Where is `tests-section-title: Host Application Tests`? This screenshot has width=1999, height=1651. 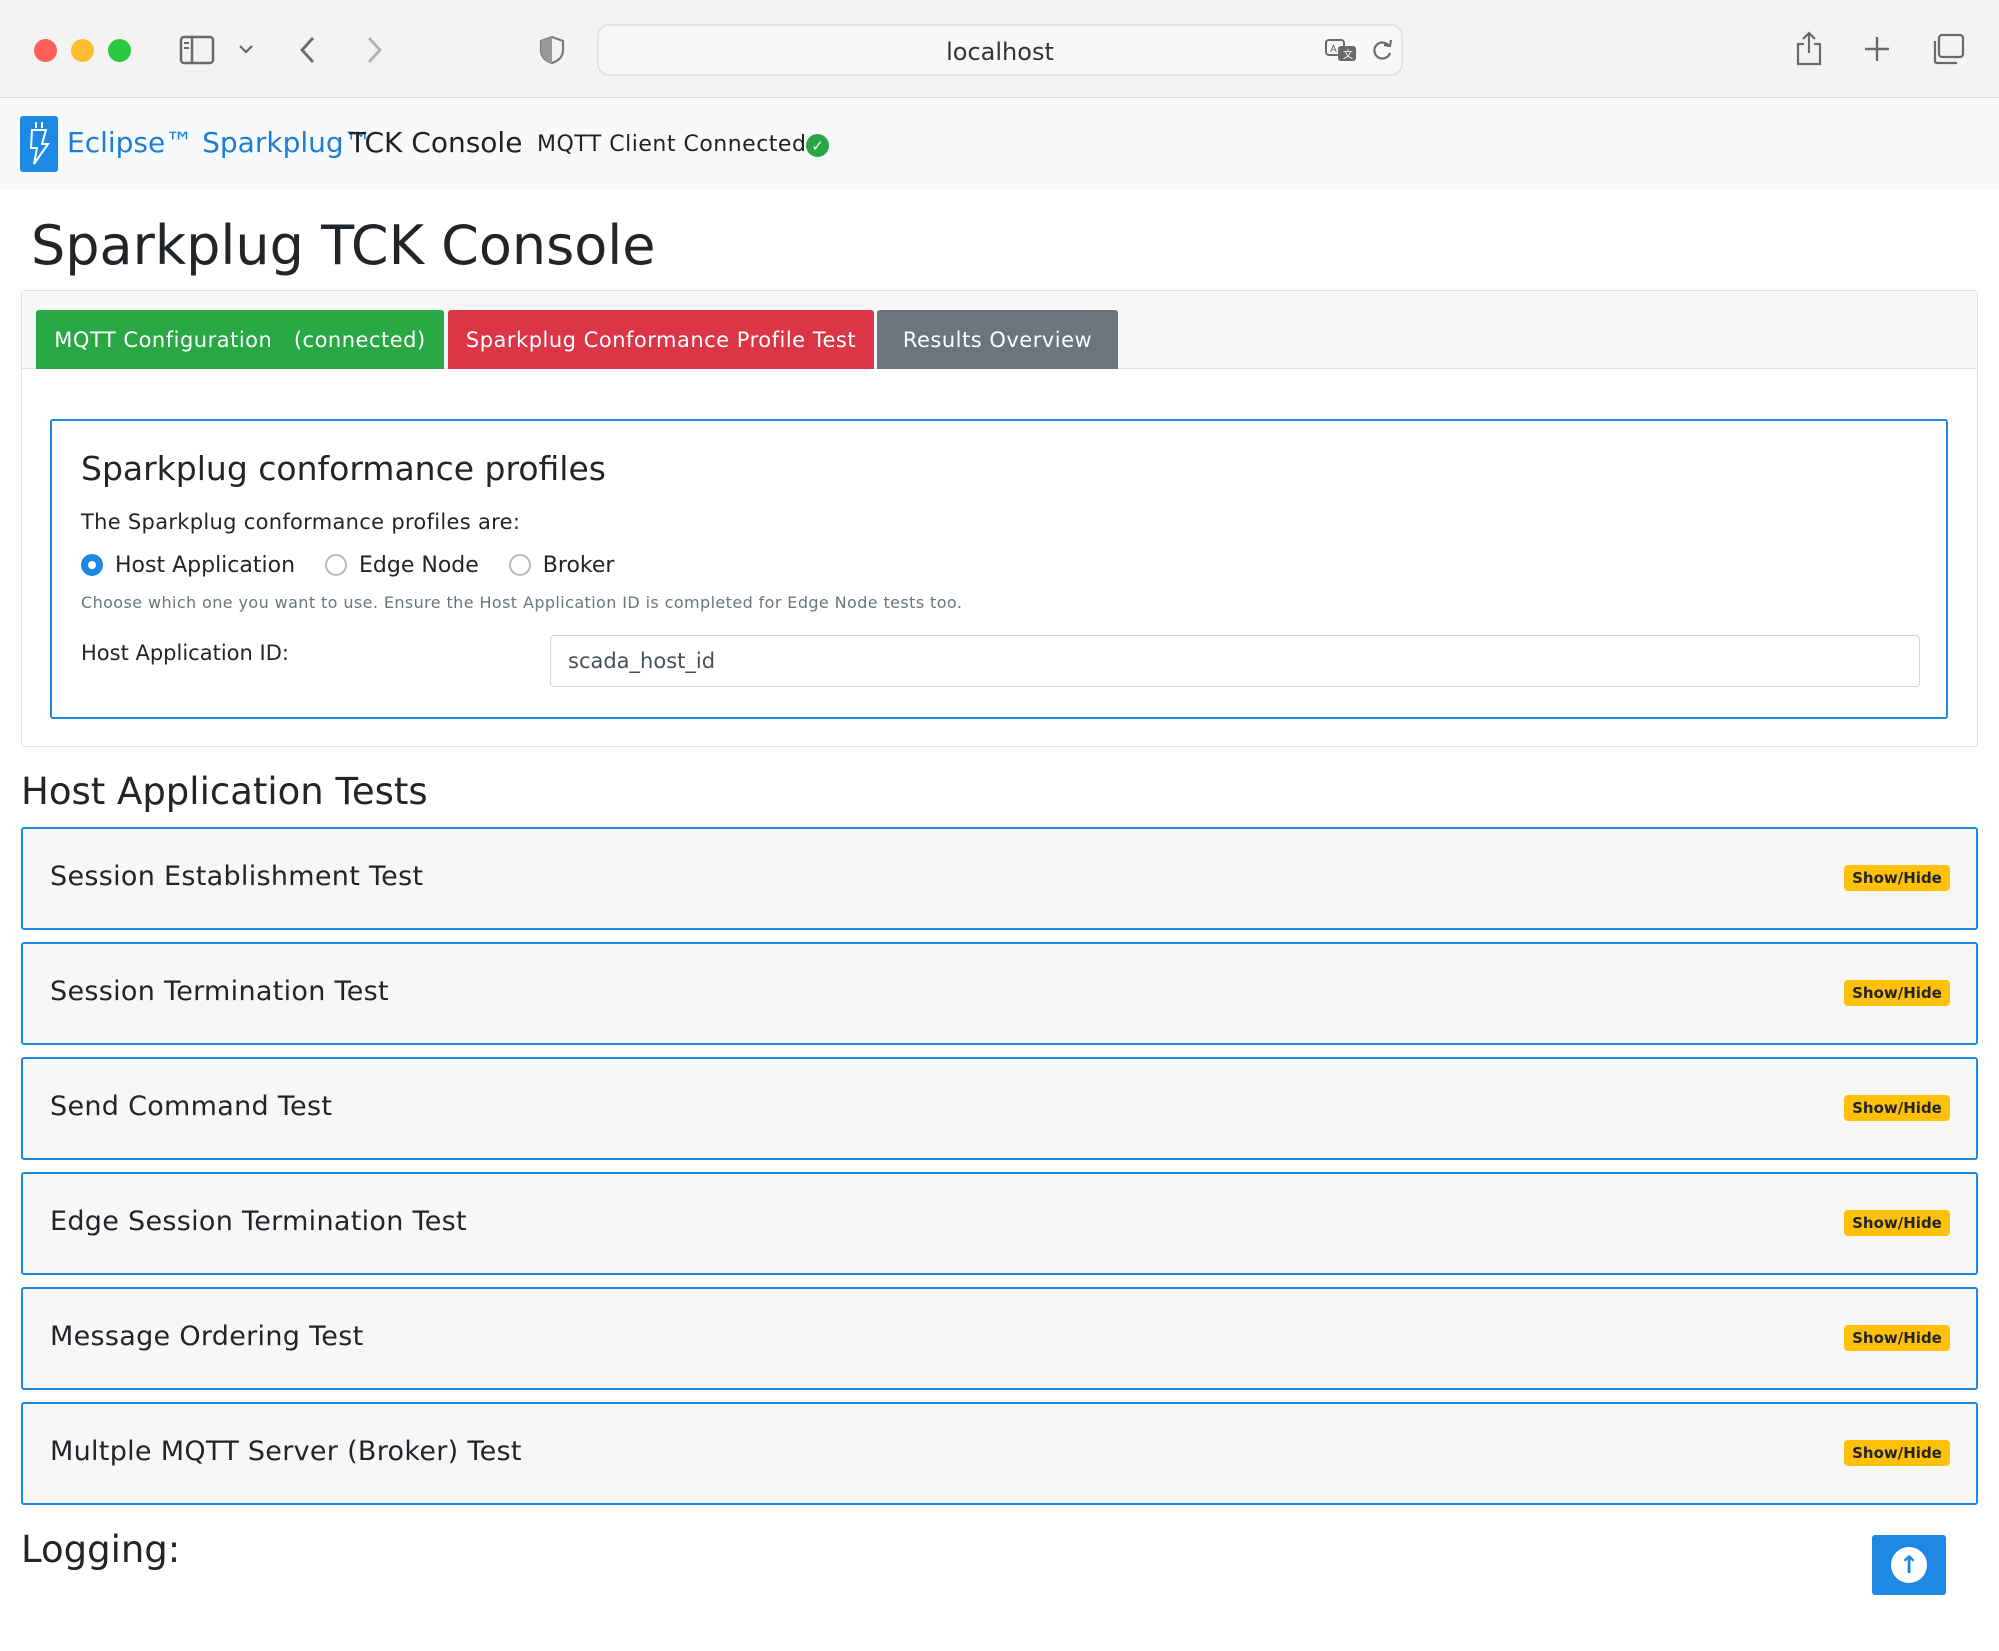
tests-section-title: Host Application Tests is located at coordinates (224, 791).